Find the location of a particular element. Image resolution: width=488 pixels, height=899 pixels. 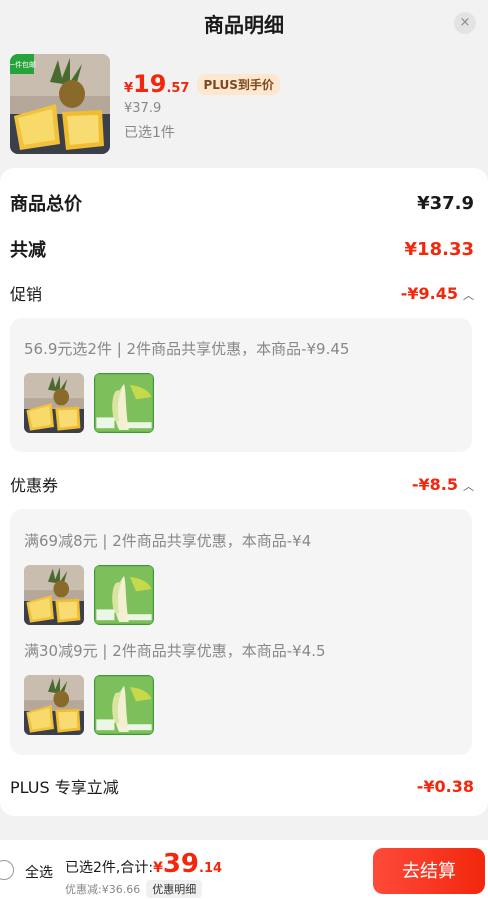

total-row: 商品总价 ¥37.9 is located at coordinates (242, 203).